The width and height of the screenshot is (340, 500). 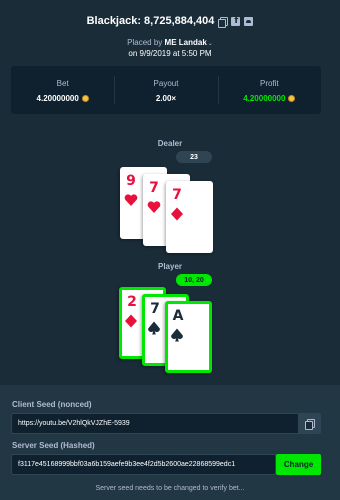 I want to click on twitter-icon, so click(x=249, y=21).